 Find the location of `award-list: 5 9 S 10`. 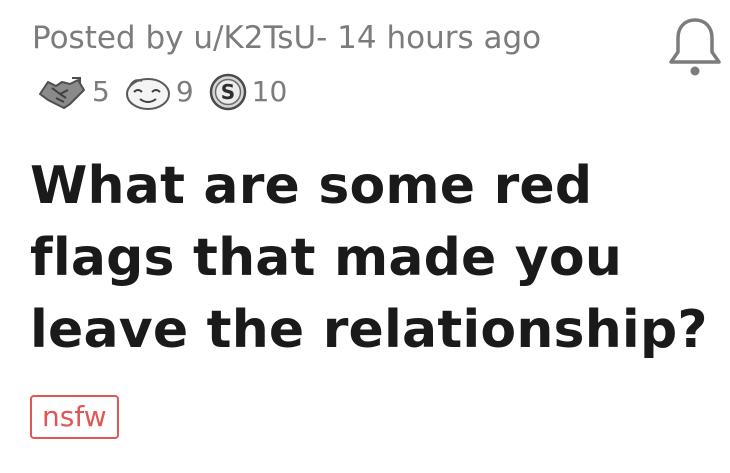

award-list: 5 9 S 10 is located at coordinates (168, 92).